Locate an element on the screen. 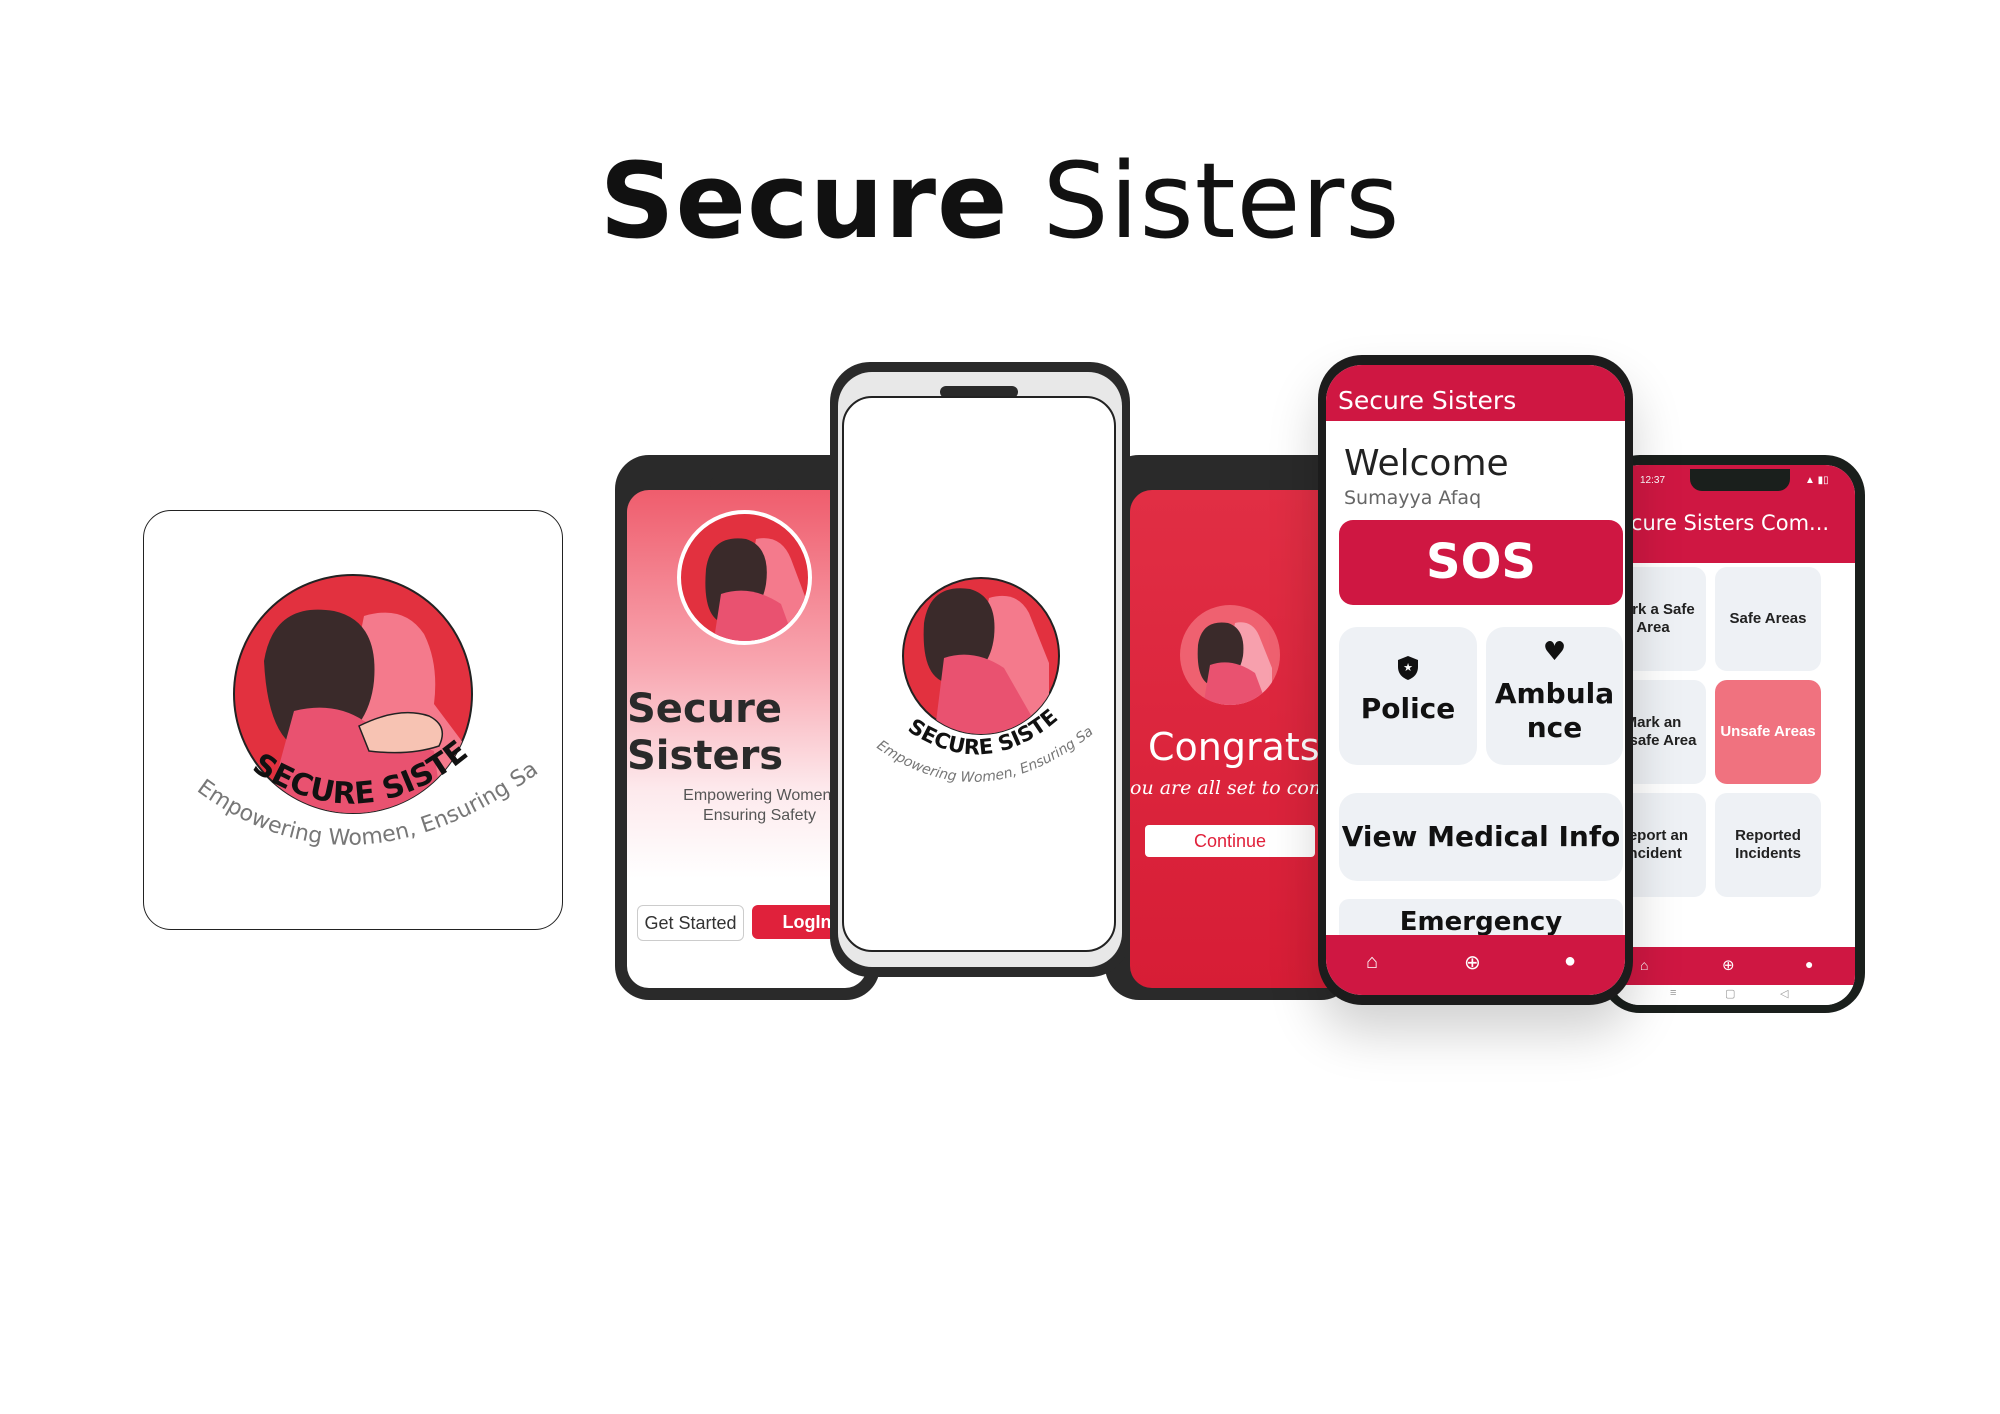 The image size is (2000, 1414). title-light: Sisters is located at coordinates (1221, 201).